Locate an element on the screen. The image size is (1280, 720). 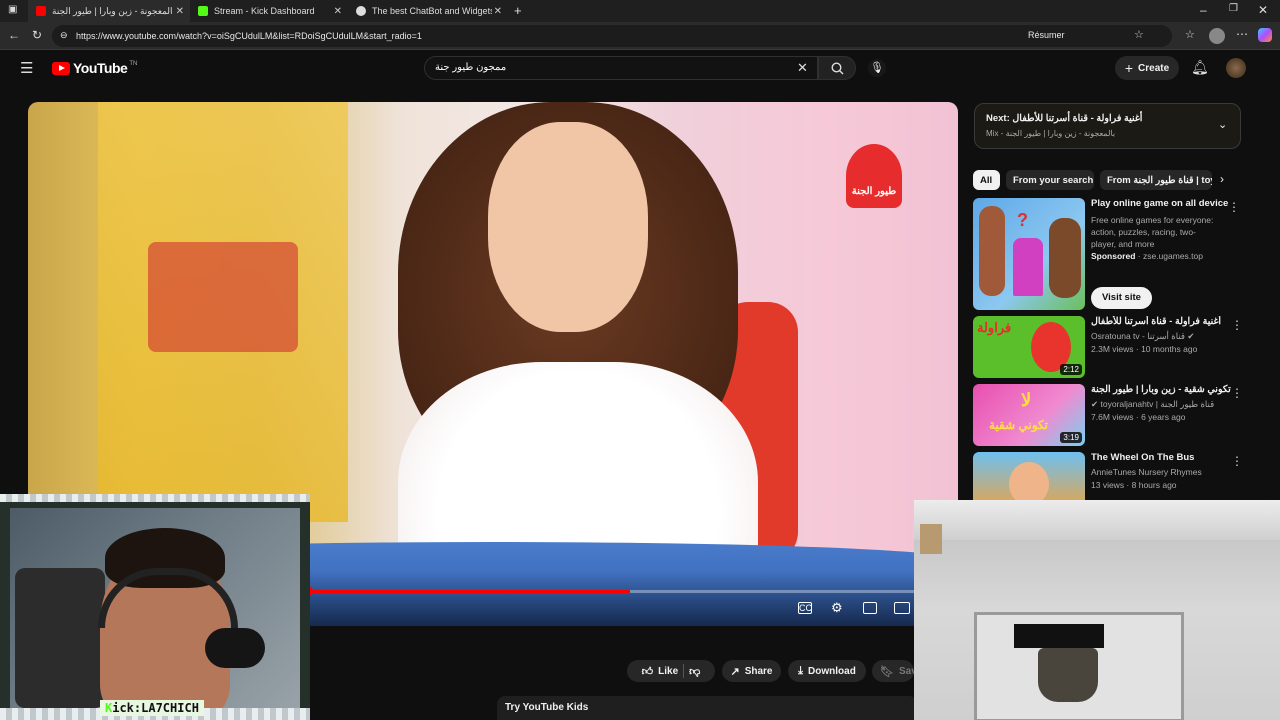
room-camera-overlay is located at coordinates (1097, 610).